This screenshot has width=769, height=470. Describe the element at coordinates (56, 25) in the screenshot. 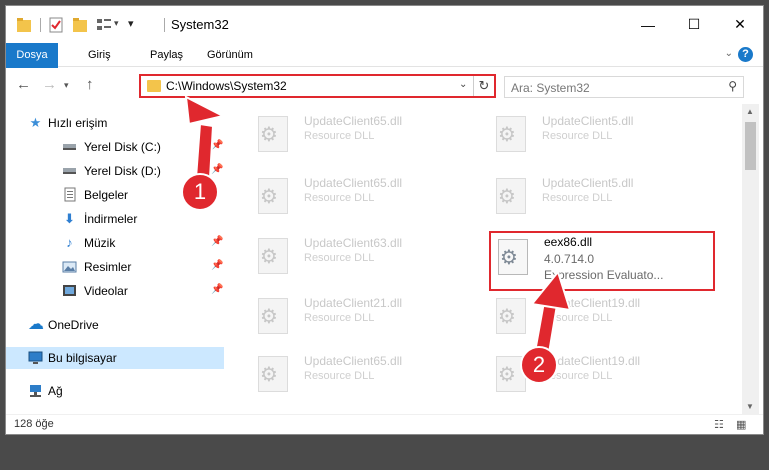

I see `properties-icon` at that location.